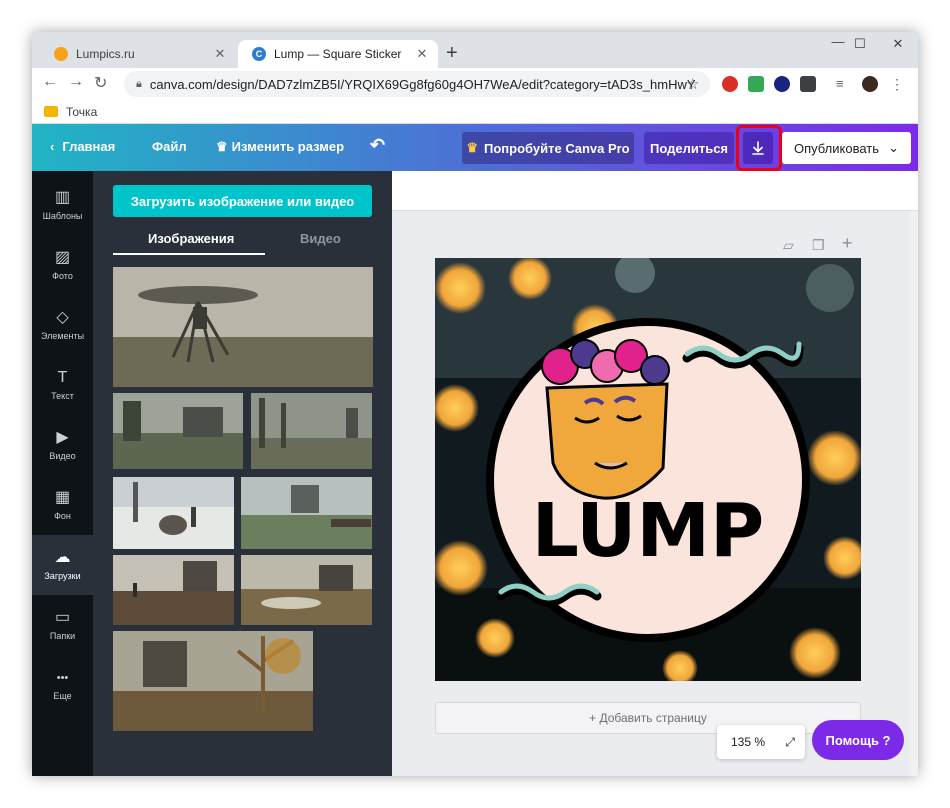  Describe the element at coordinates (858, 740) in the screenshot. I see `help-button: Помощь ?` at that location.